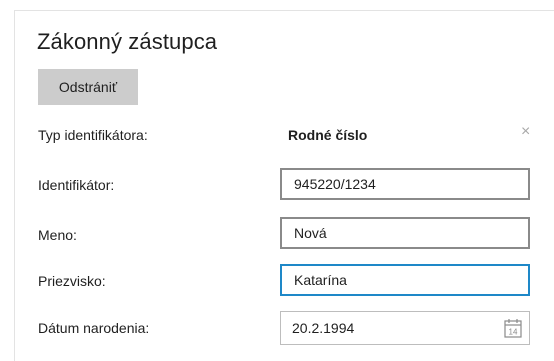 This screenshot has width=554, height=361. Describe the element at coordinates (323, 328) in the screenshot. I see `birth-date-value: 20.2.1994` at that location.